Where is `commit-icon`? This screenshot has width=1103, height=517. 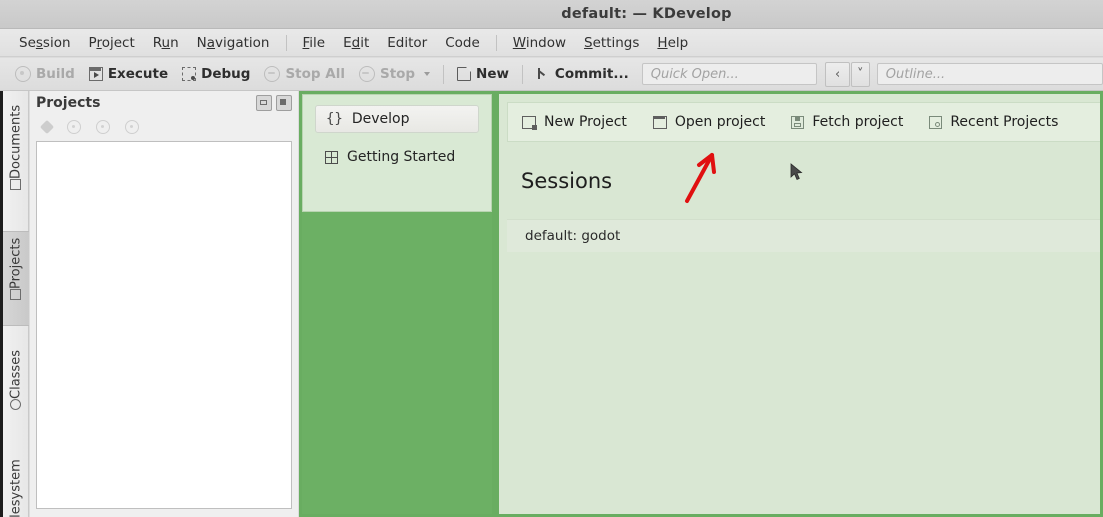 commit-icon is located at coordinates (543, 74).